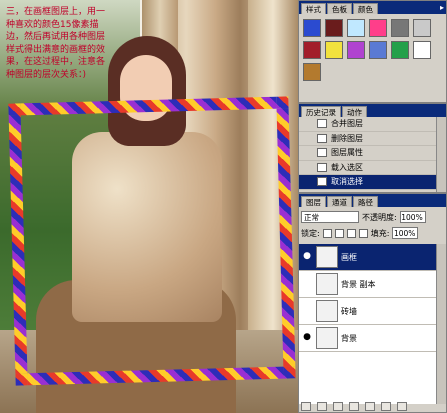 Image resolution: width=447 pixels, height=413 pixels. I want to click on layer-row: 砖墙, so click(367, 311).